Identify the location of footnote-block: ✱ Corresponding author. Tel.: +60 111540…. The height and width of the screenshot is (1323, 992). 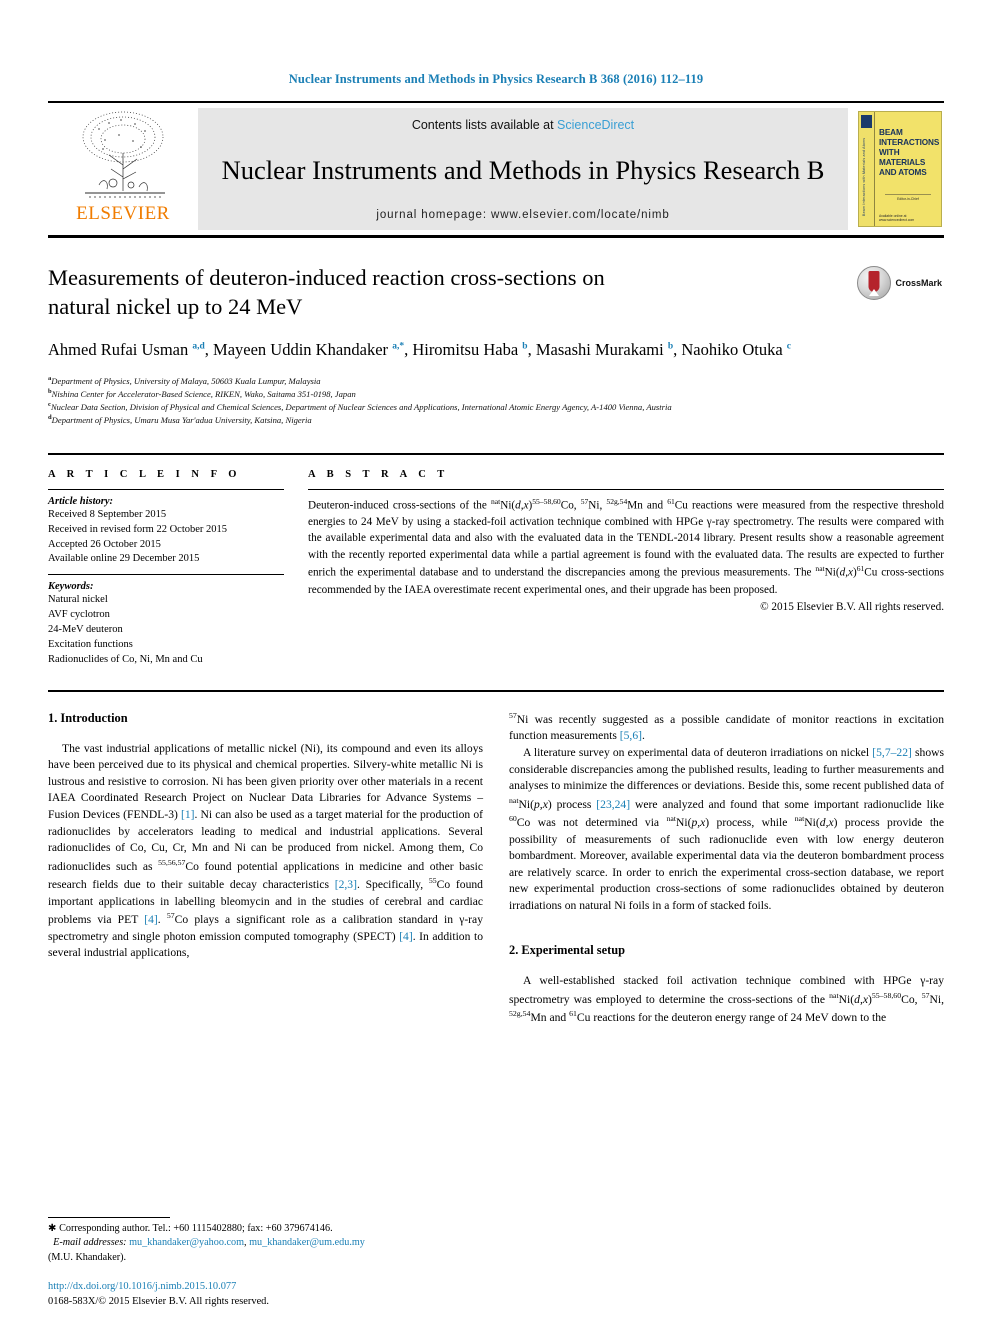
(258, 1241).